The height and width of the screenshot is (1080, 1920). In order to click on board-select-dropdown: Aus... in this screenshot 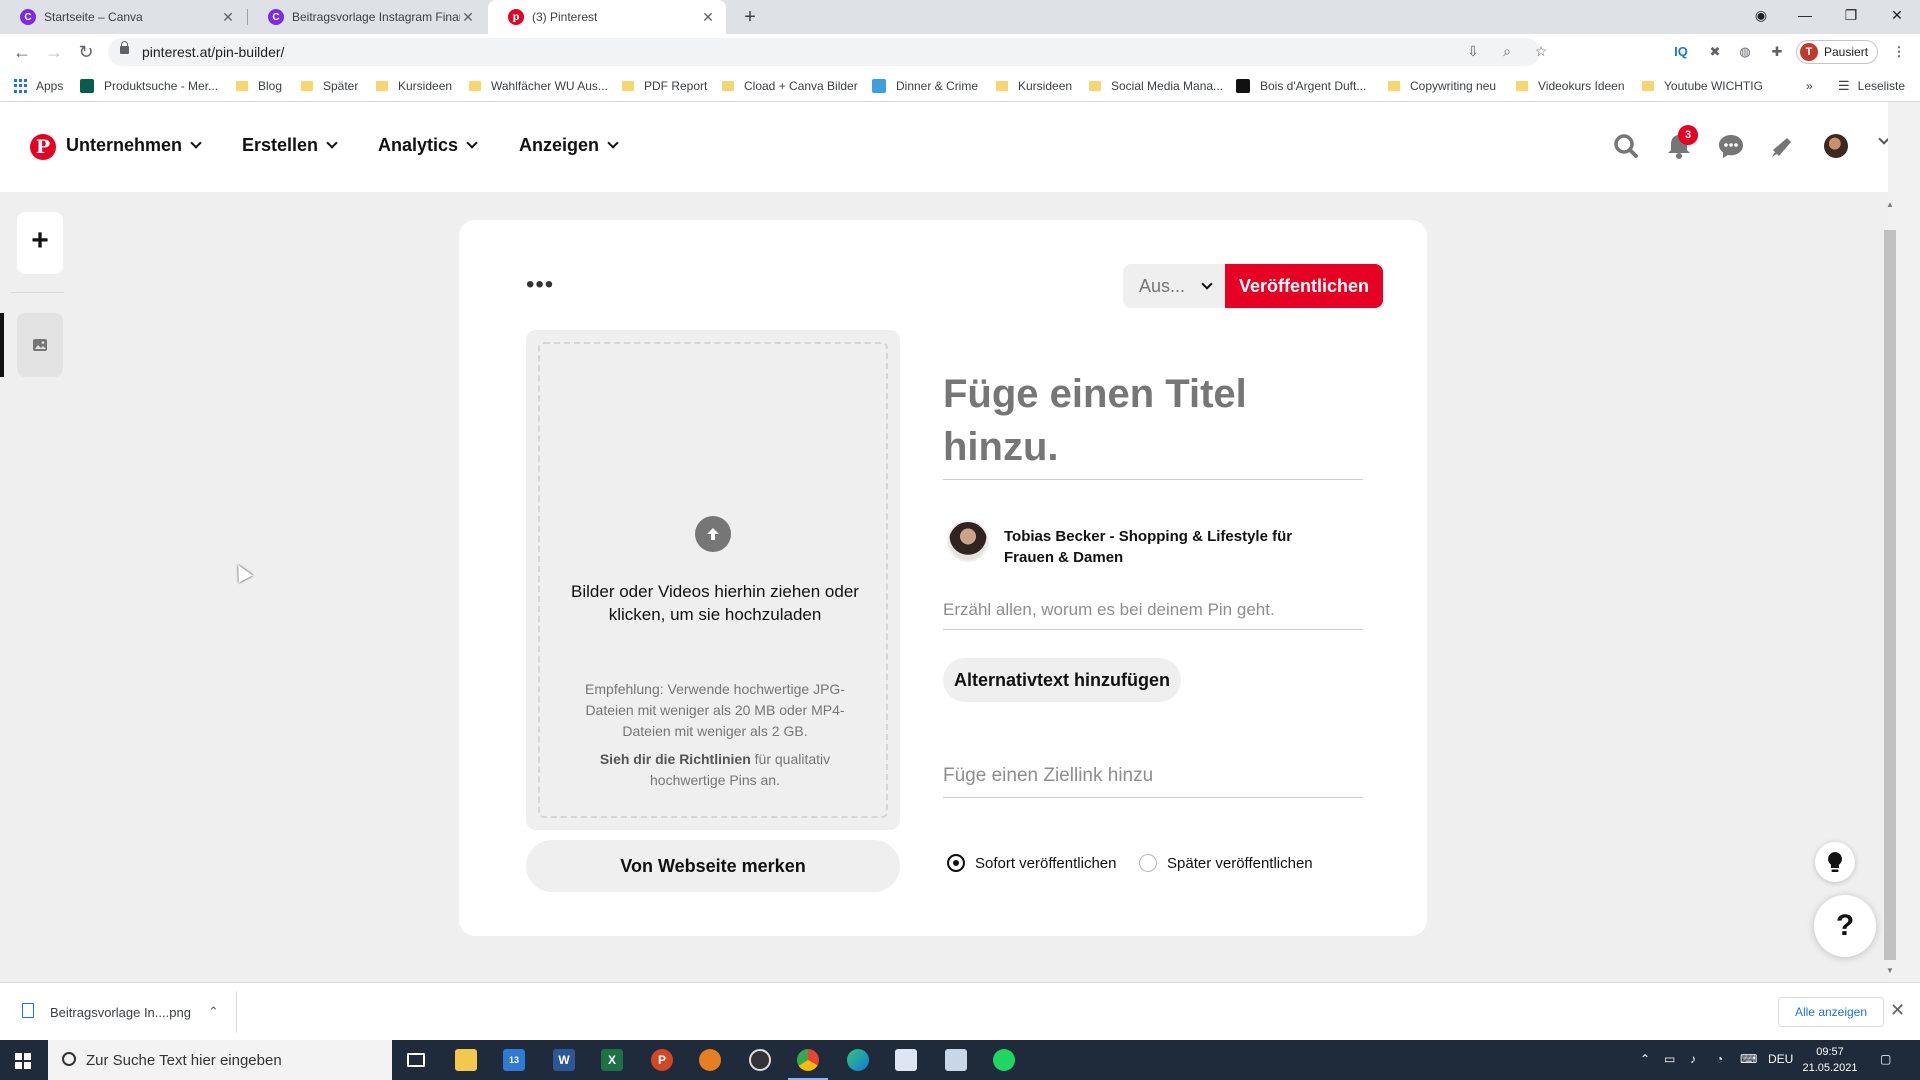, I will do `click(1174, 286)`.